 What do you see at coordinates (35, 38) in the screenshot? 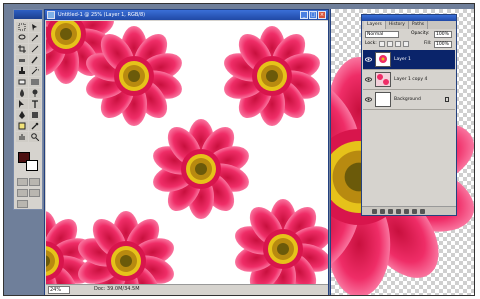
I see `magic-wand-tool-icon` at bounding box center [35, 38].